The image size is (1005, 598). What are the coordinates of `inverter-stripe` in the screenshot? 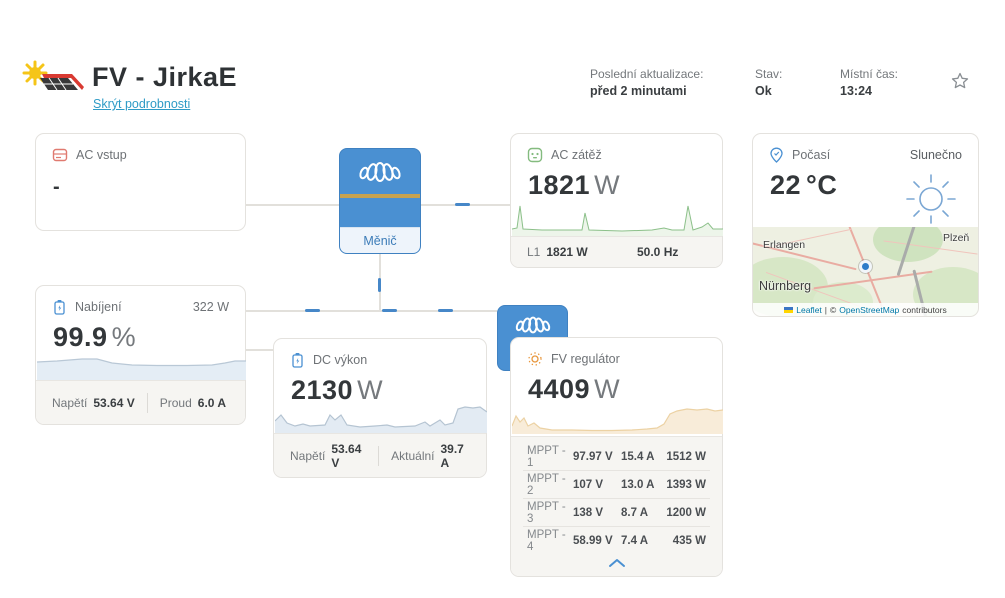 It's located at (380, 196).